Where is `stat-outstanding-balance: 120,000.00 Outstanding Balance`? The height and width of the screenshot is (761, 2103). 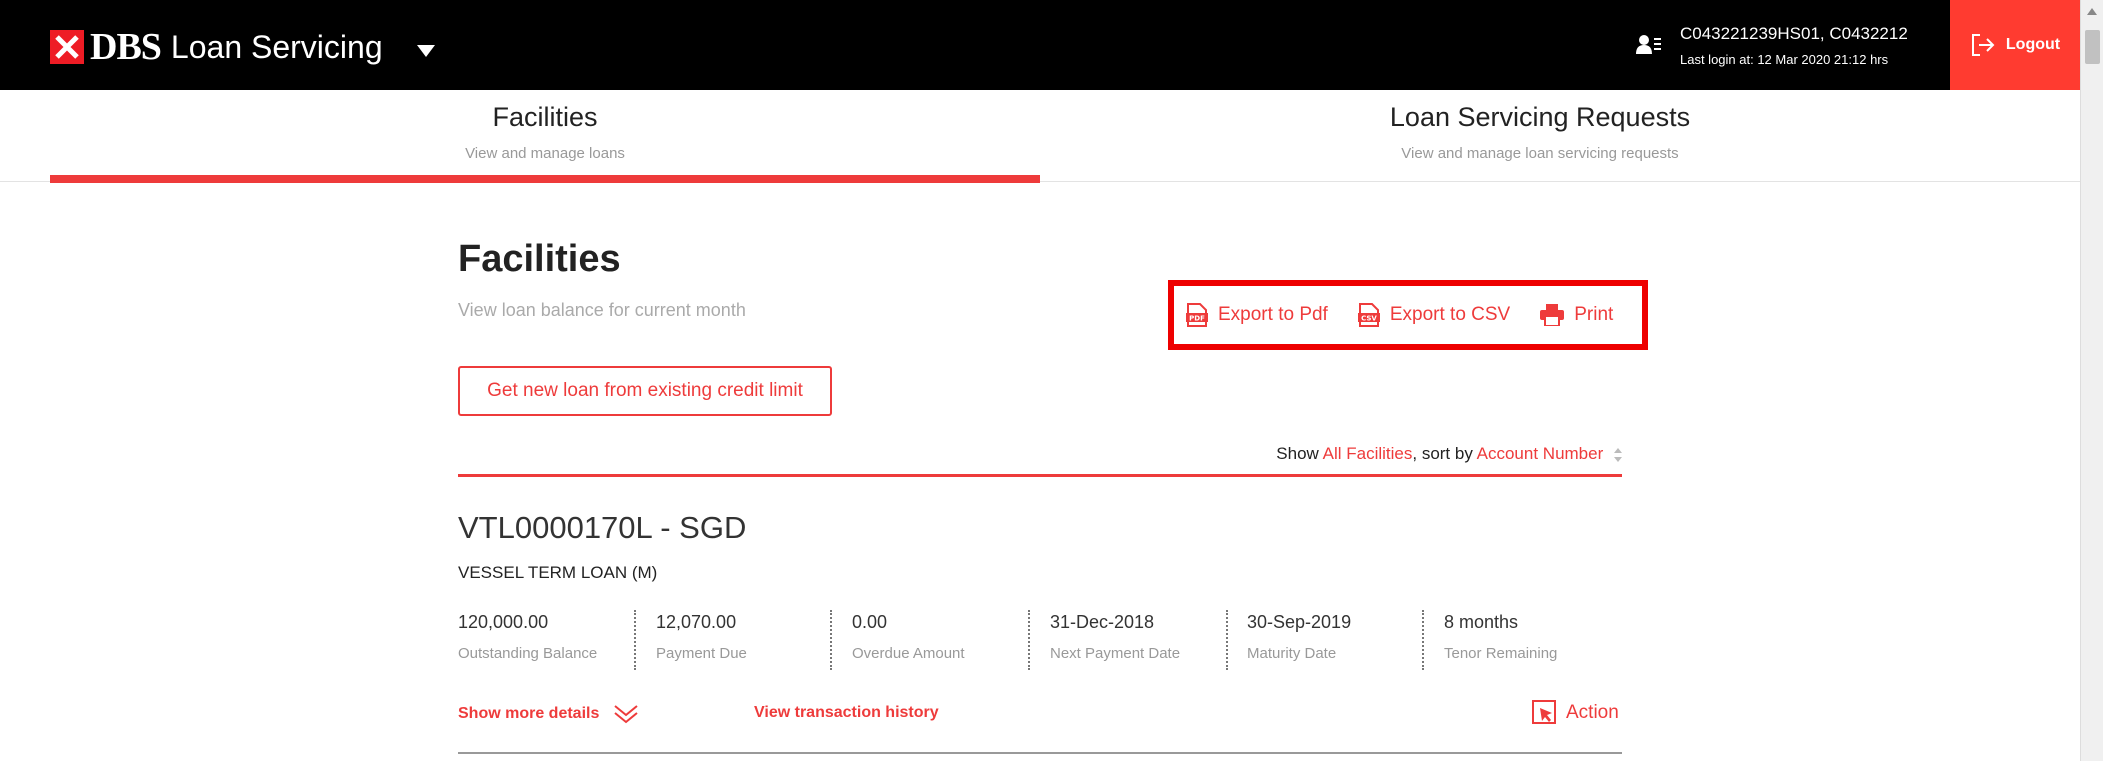 stat-outstanding-balance: 120,000.00 Outstanding Balance is located at coordinates (527, 639).